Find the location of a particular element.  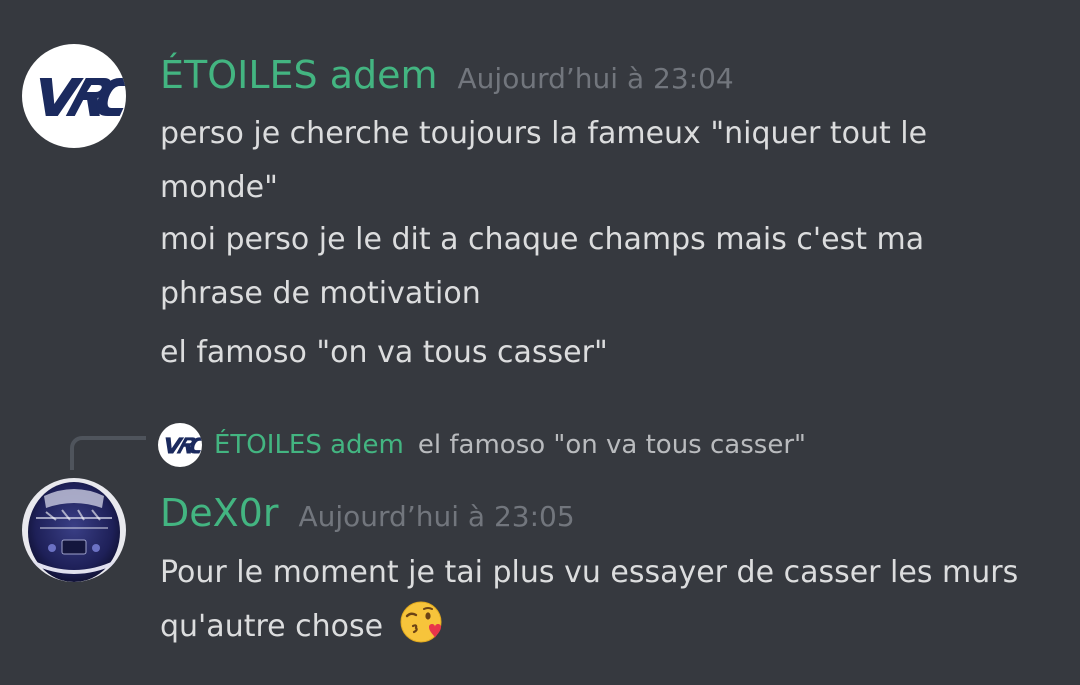

vrc-logo-avatar-icon is located at coordinates (74, 96).